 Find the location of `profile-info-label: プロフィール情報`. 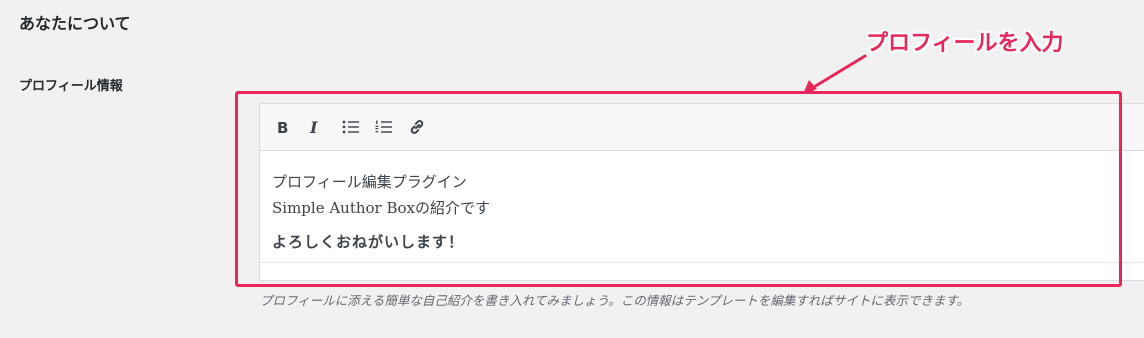

profile-info-label: プロフィール情報 is located at coordinates (71, 86).